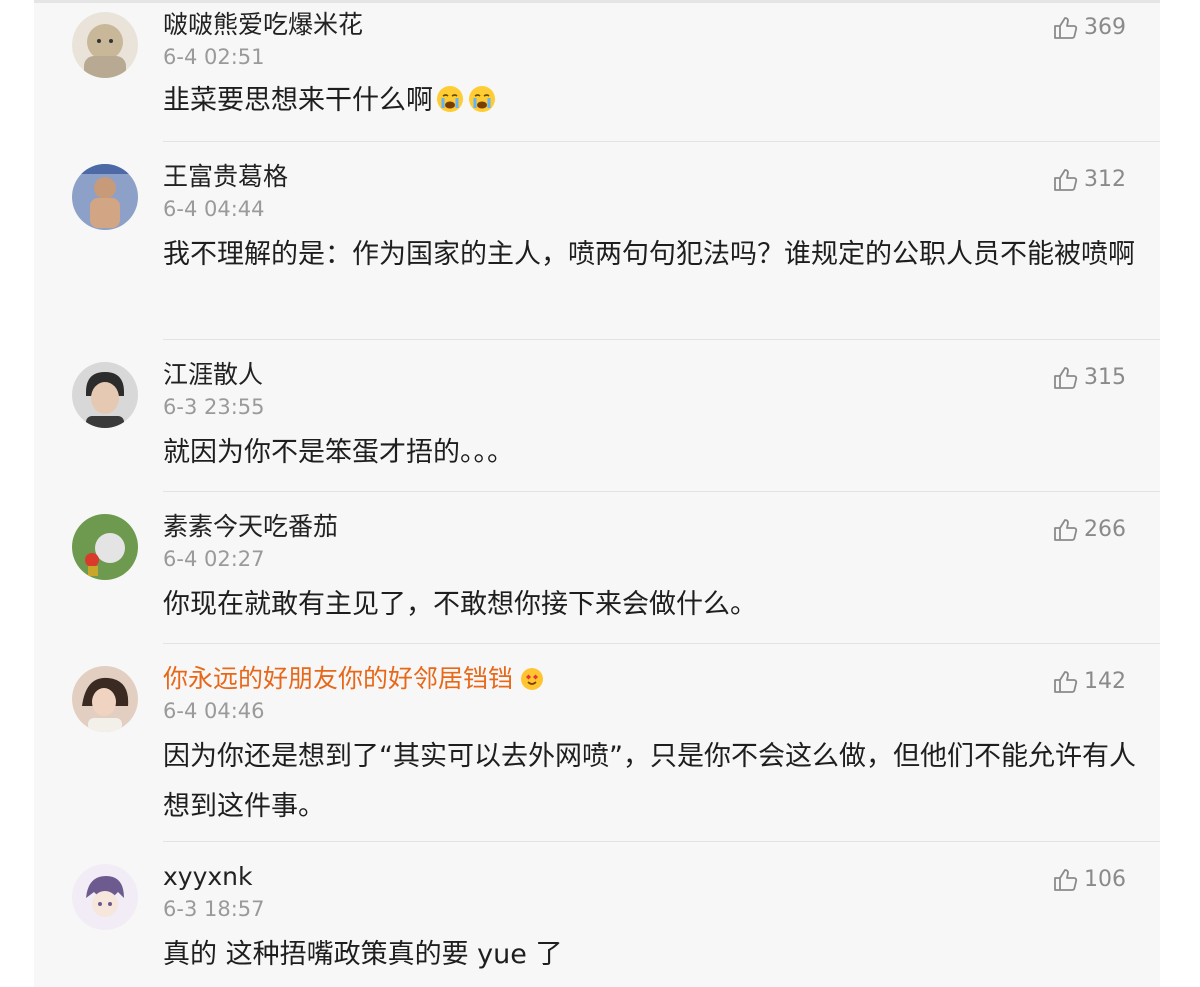  What do you see at coordinates (208, 877) in the screenshot?
I see `username: xyyxnk` at bounding box center [208, 877].